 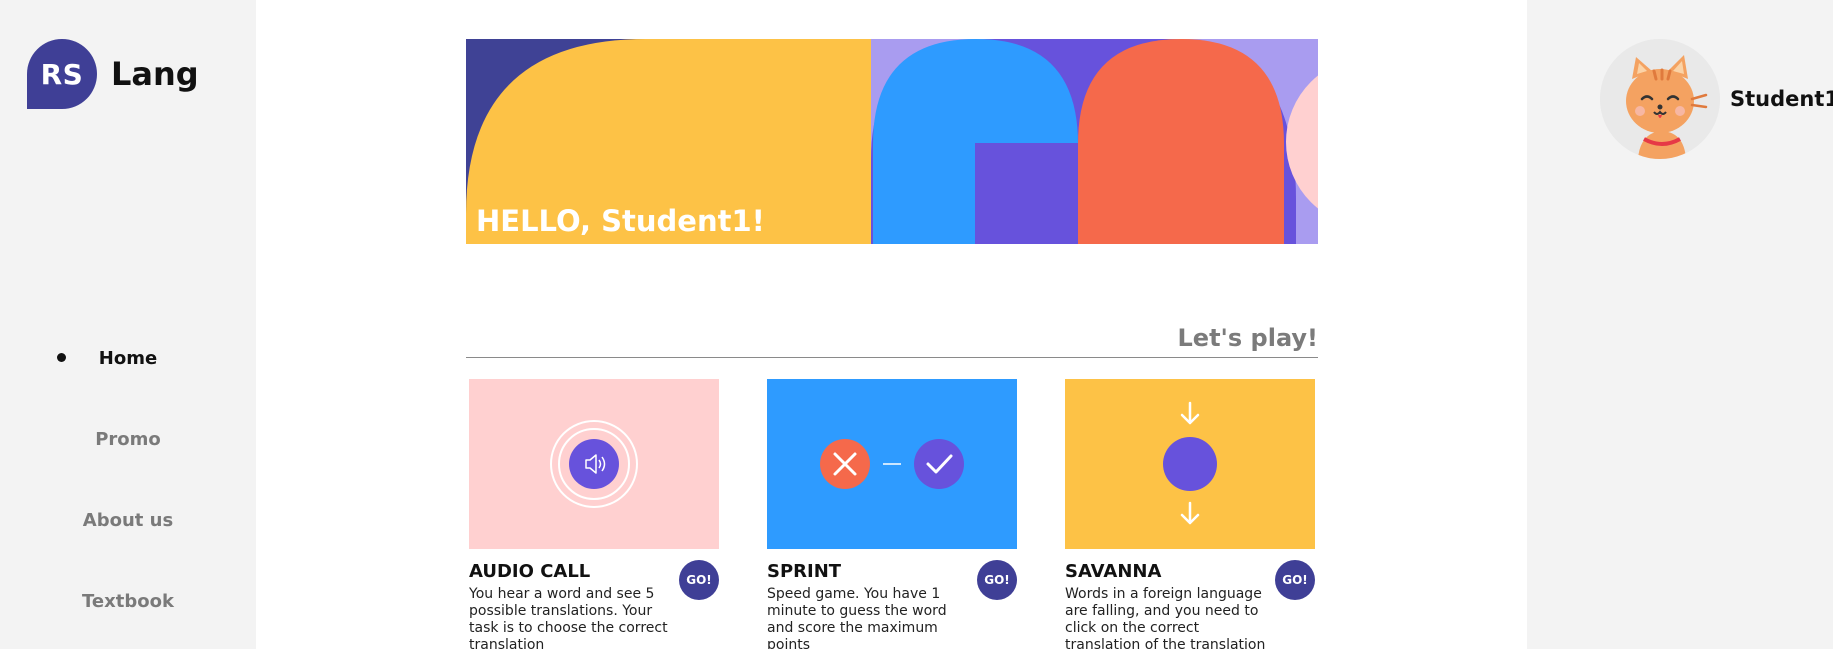 I want to click on logo: RS Lang, so click(x=113, y=74).